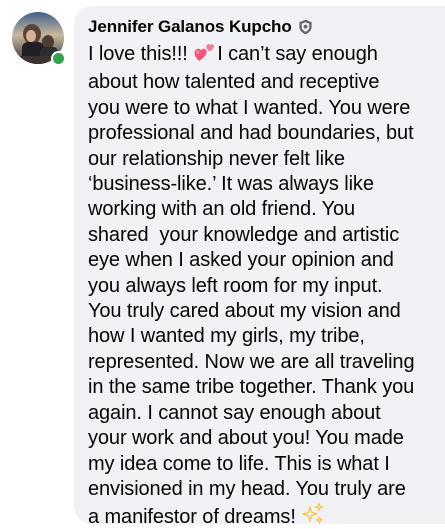  I want to click on comment-line-1-end: I can’t say enough, so click(297, 54).